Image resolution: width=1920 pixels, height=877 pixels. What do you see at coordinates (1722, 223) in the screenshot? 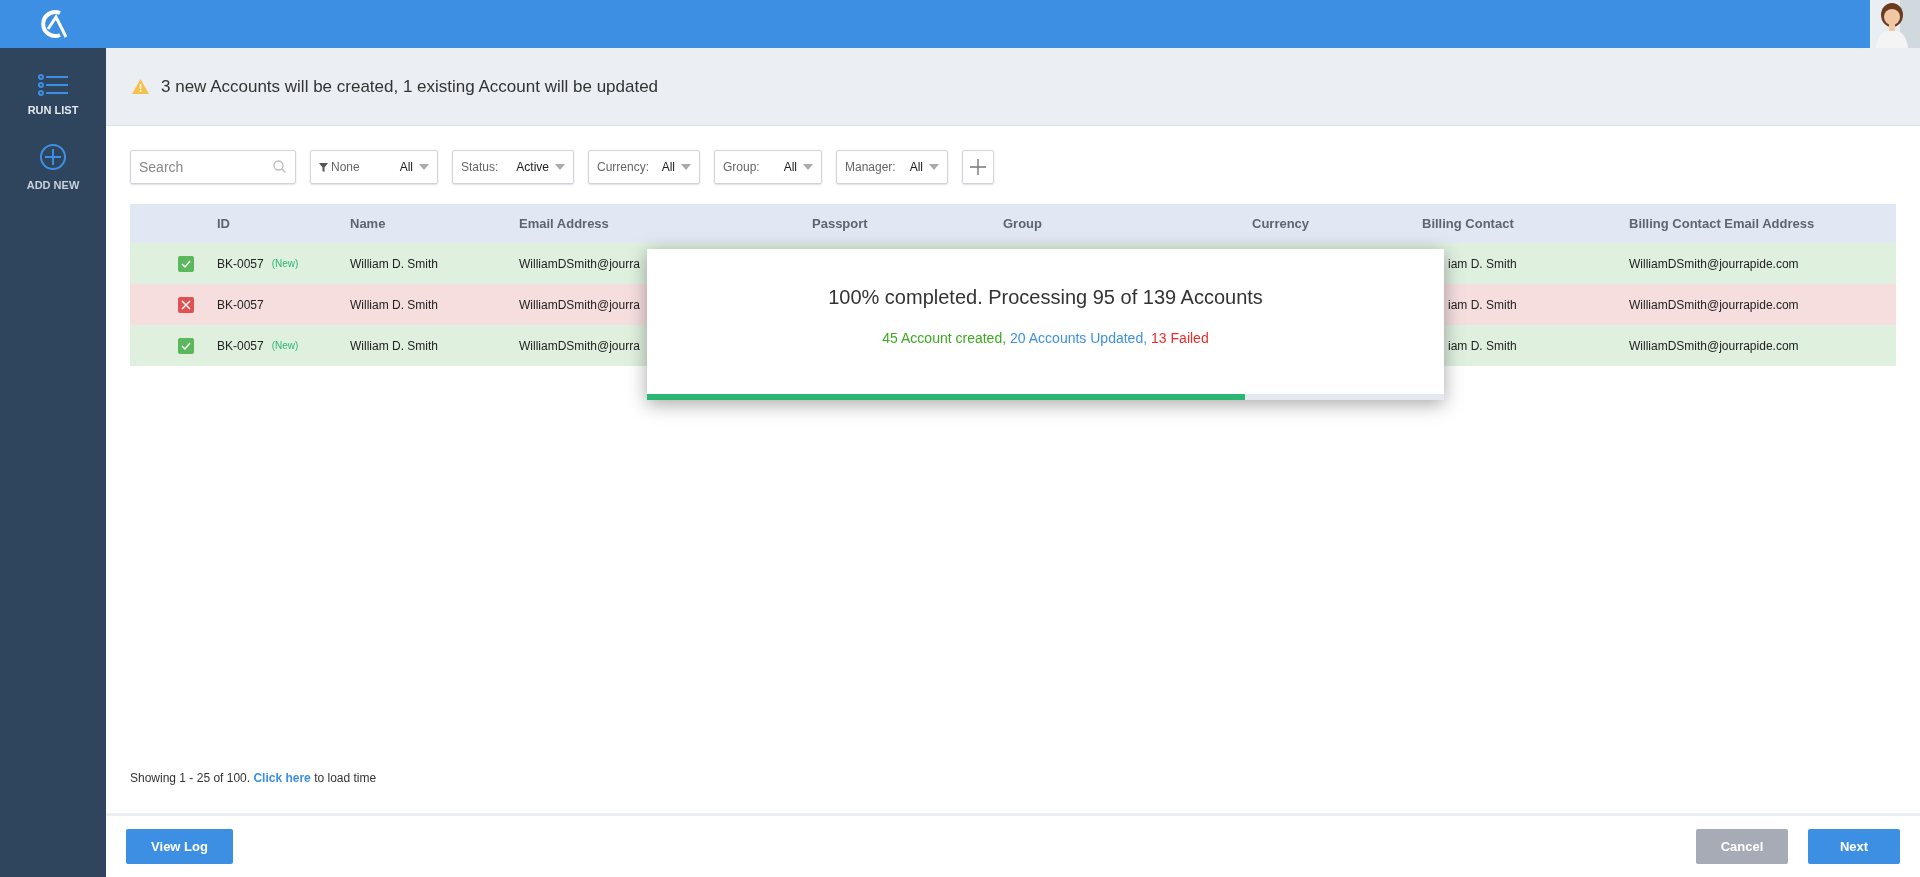
I see `column-header: Billing Contact Email Address` at bounding box center [1722, 223].